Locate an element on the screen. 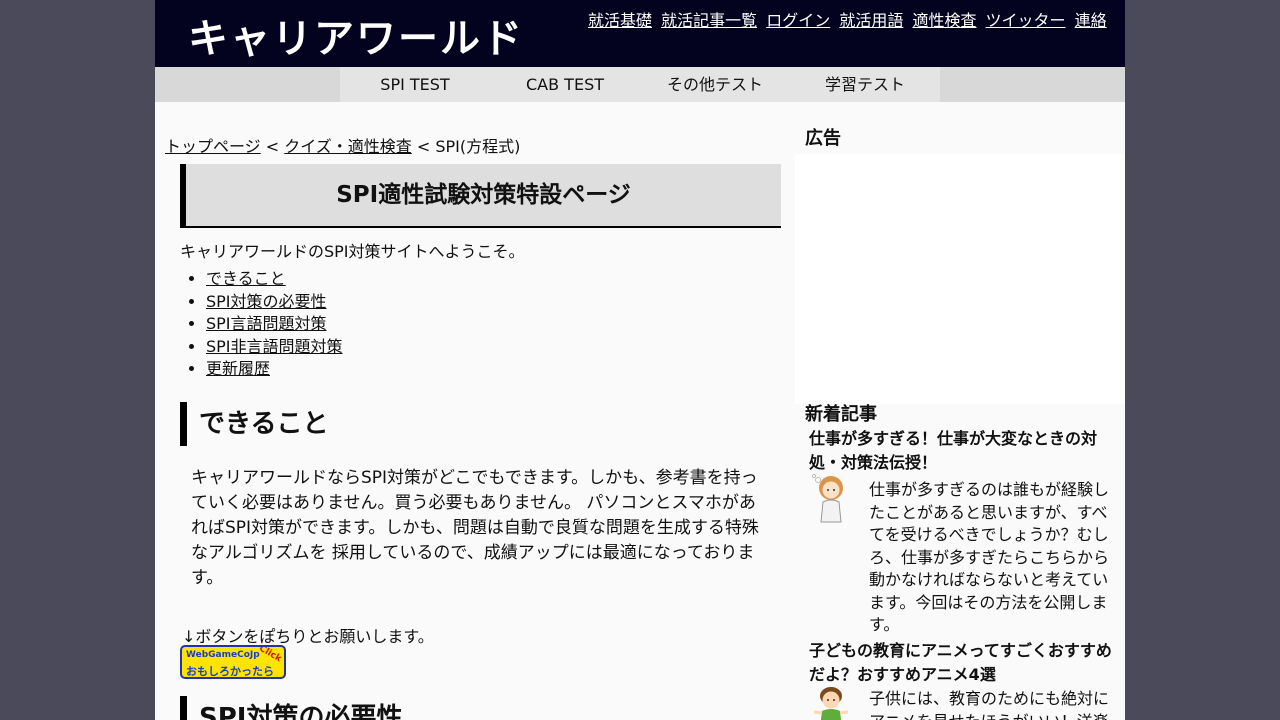 This screenshot has height=720, width=1280. toplink-glossary: 就活用語 is located at coordinates (871, 20).